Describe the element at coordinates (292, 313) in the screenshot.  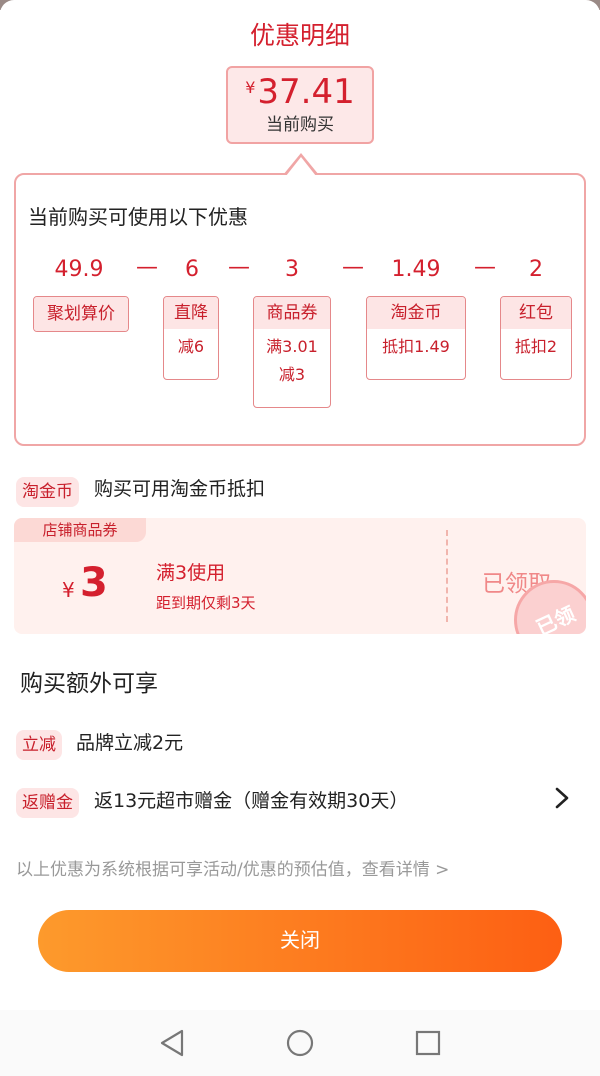
I see `chip-label: 商品券` at that location.